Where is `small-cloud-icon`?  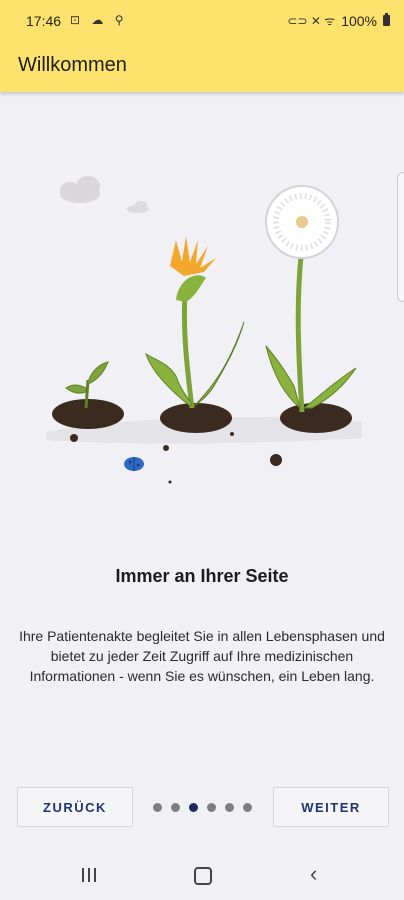
small-cloud-icon is located at coordinates (138, 207).